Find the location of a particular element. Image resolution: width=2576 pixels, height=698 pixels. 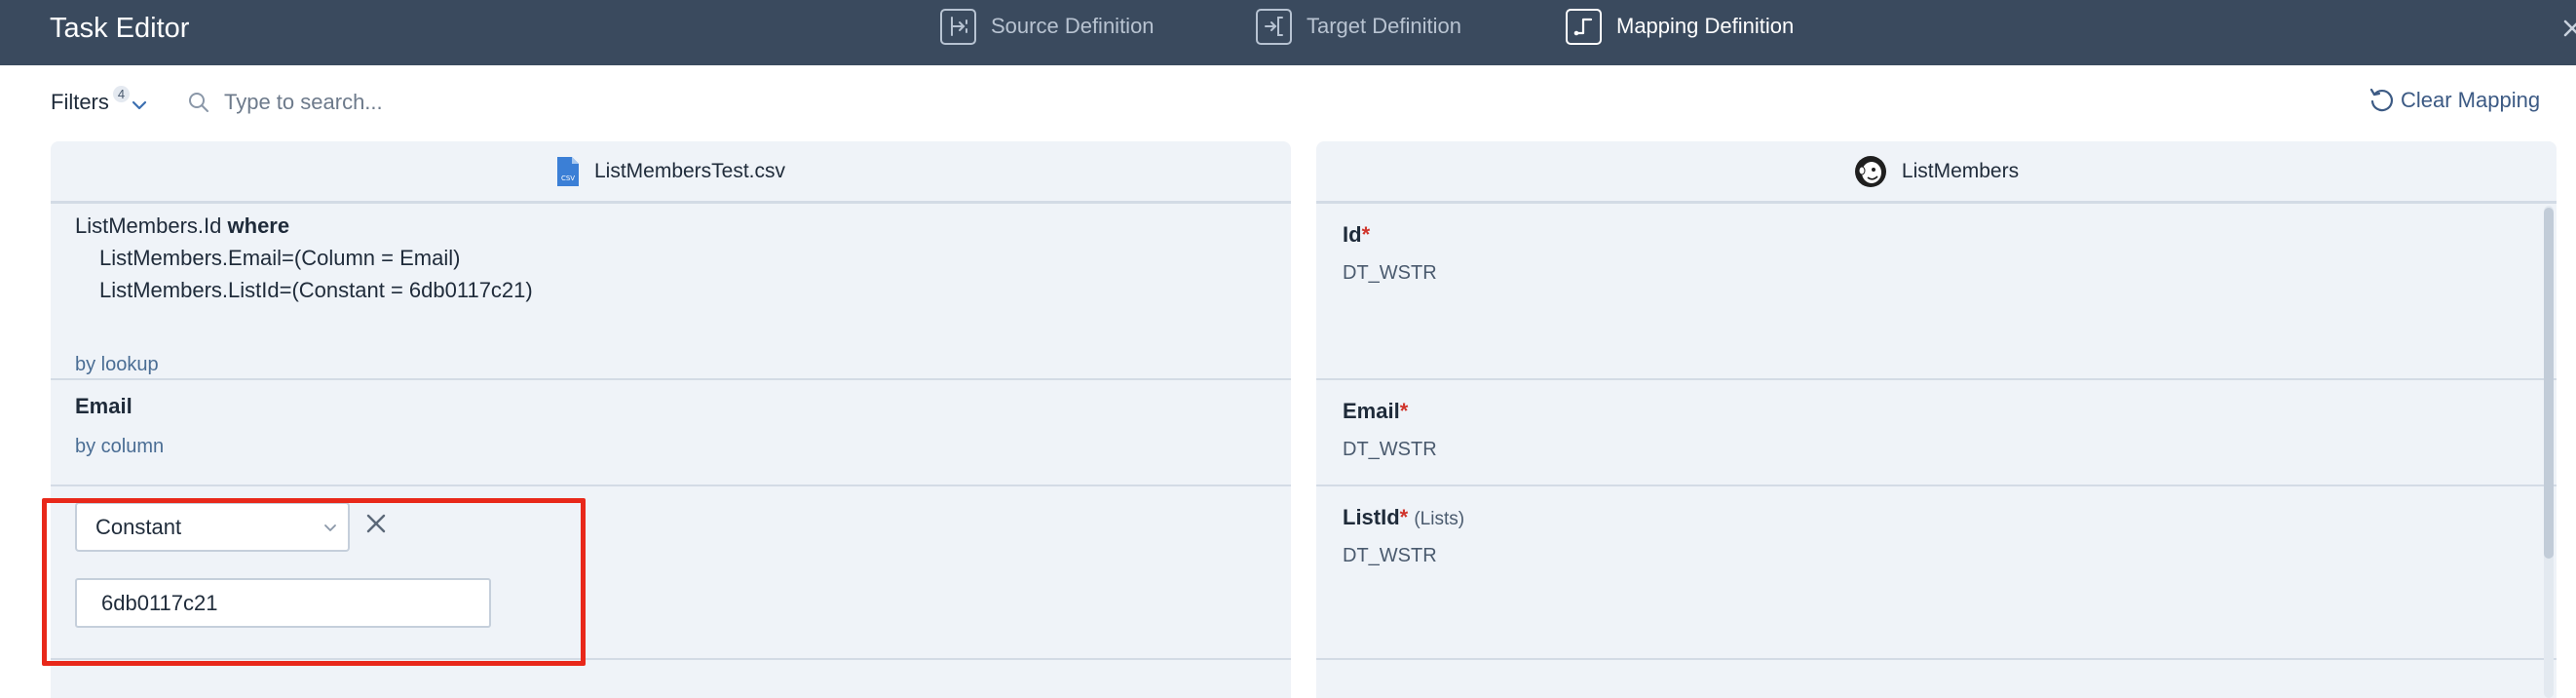

target-field-label: Id is located at coordinates (1352, 234).